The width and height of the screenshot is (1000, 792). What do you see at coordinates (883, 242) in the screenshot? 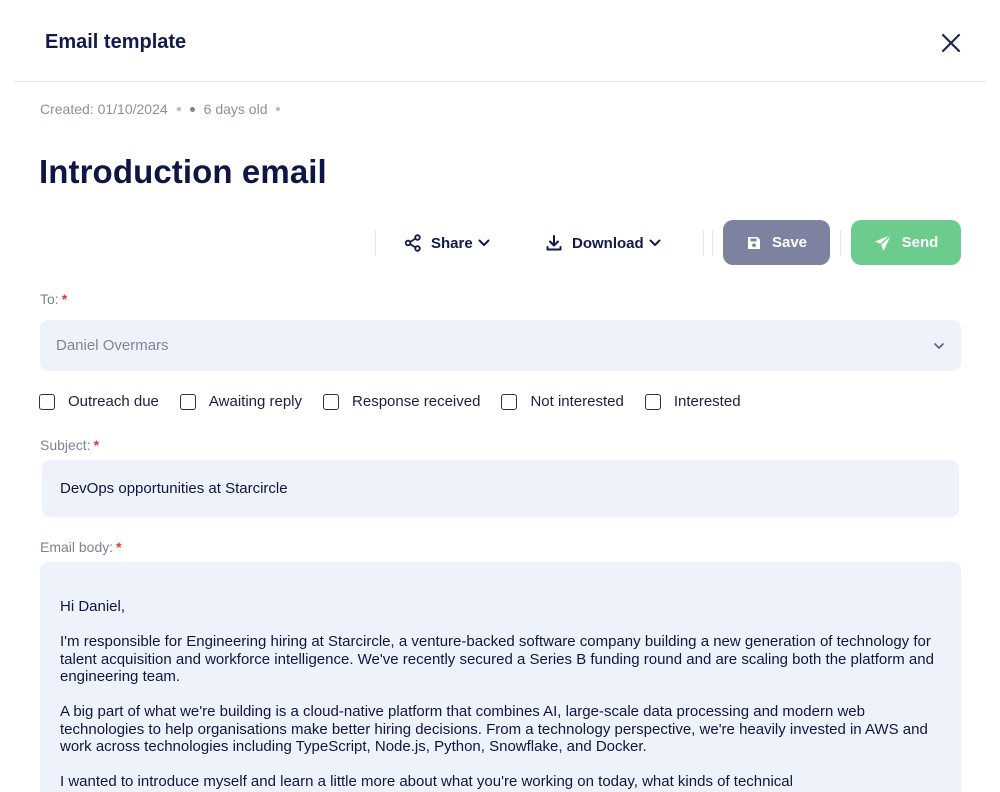
I see `paper-plane-icon` at bounding box center [883, 242].